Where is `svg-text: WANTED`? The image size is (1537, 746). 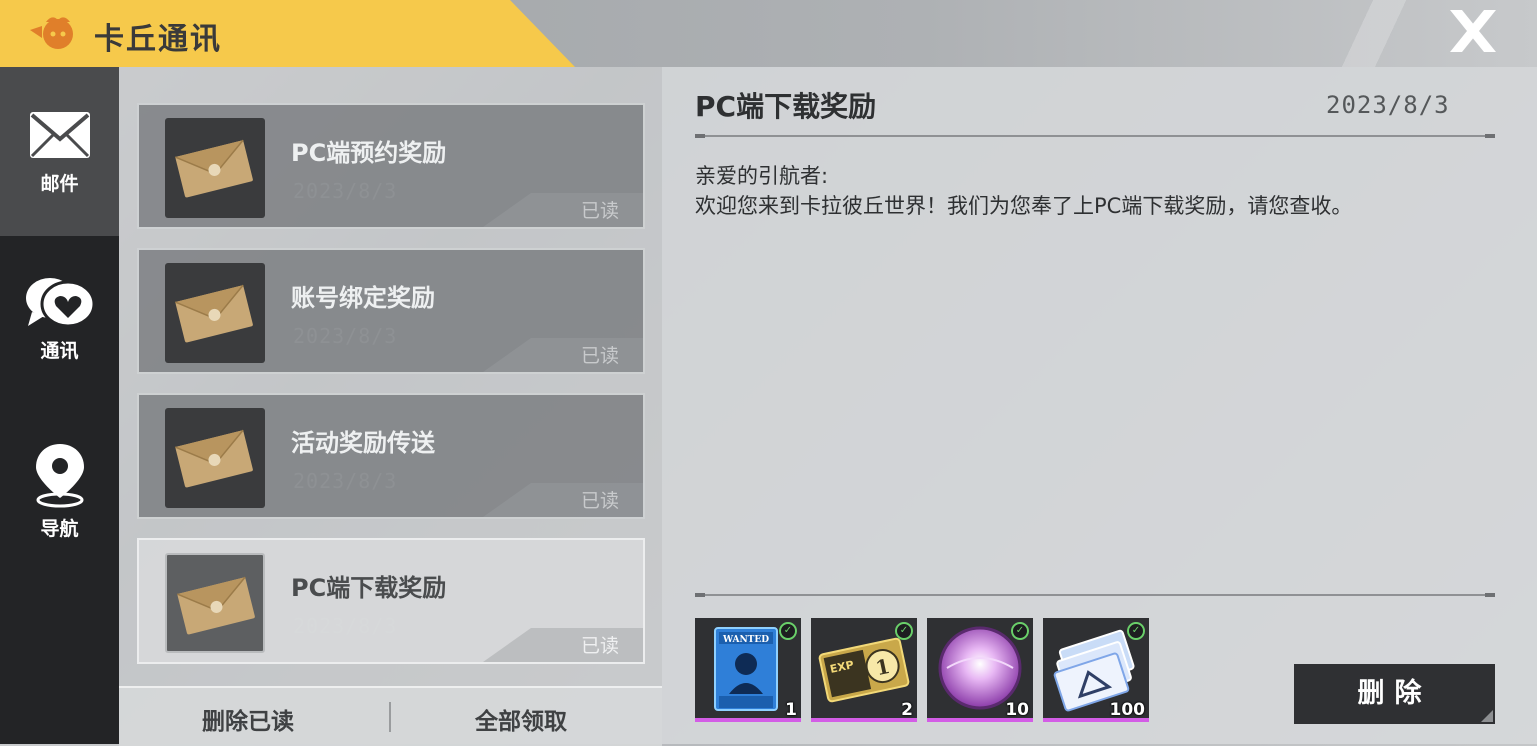
svg-text: WANTED is located at coordinates (745, 640).